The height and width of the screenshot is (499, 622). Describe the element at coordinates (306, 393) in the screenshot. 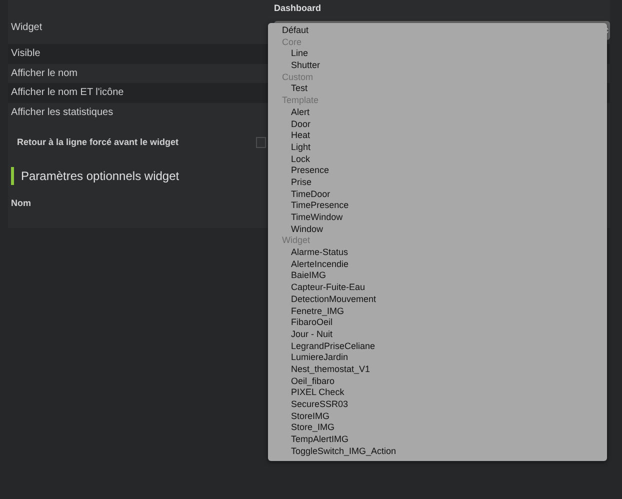

I see `menu-option: PIXEL Check` at that location.